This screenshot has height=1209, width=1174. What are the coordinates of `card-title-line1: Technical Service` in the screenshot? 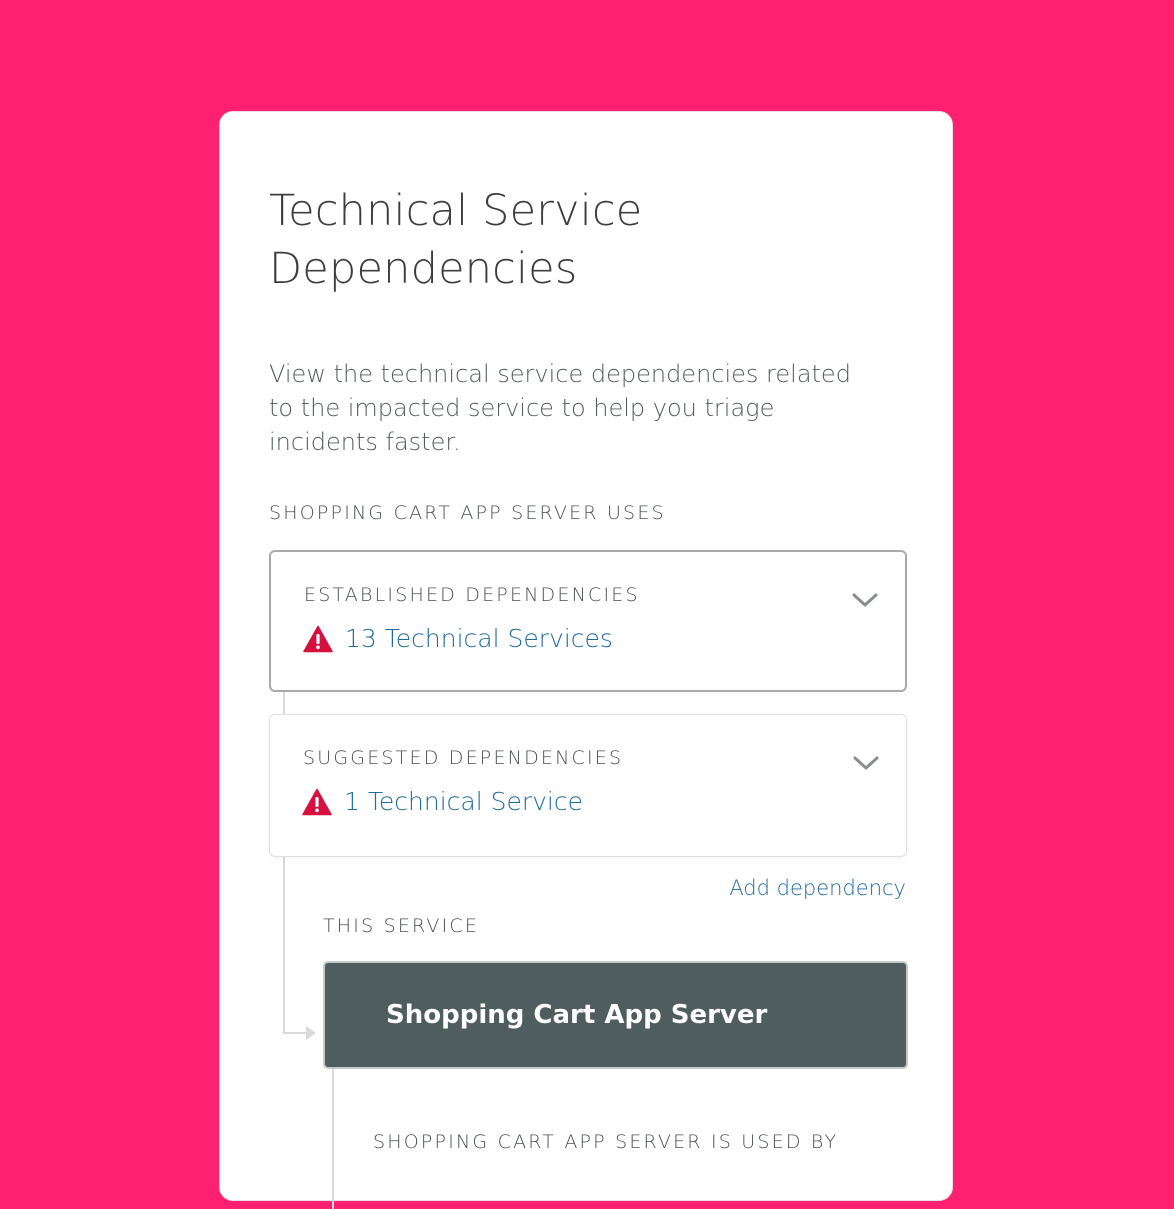 It's located at (456, 211).